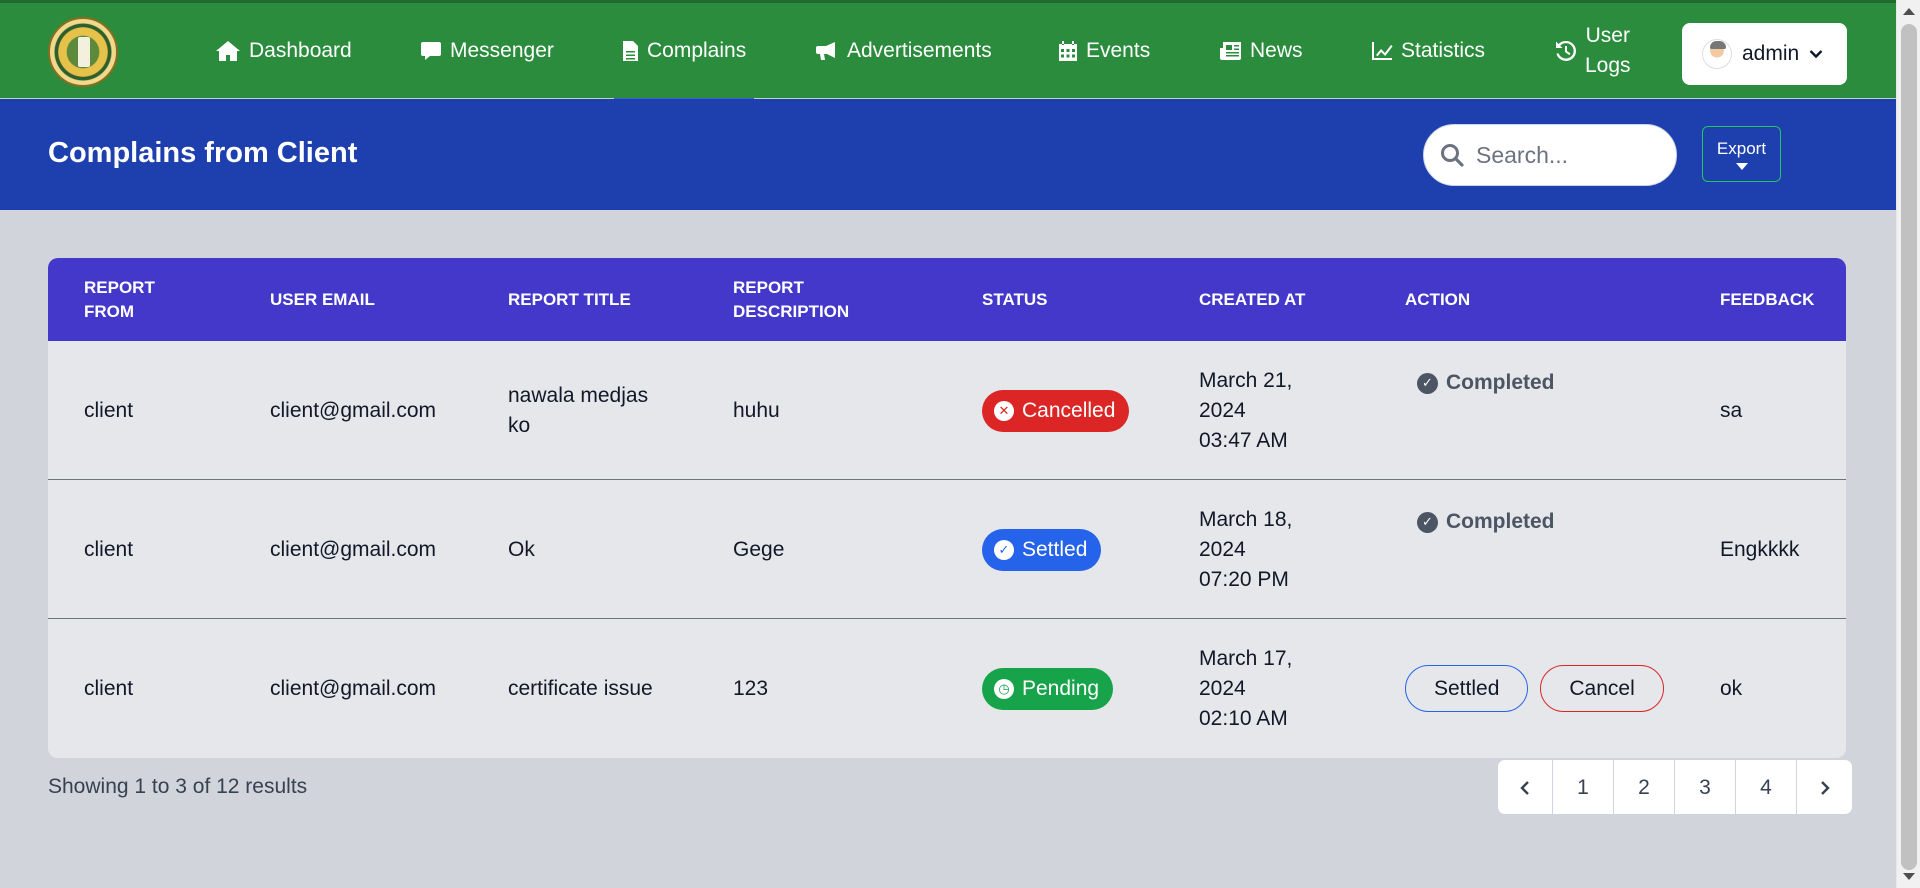  I want to click on column-header-feedback: Feedback, so click(1767, 299).